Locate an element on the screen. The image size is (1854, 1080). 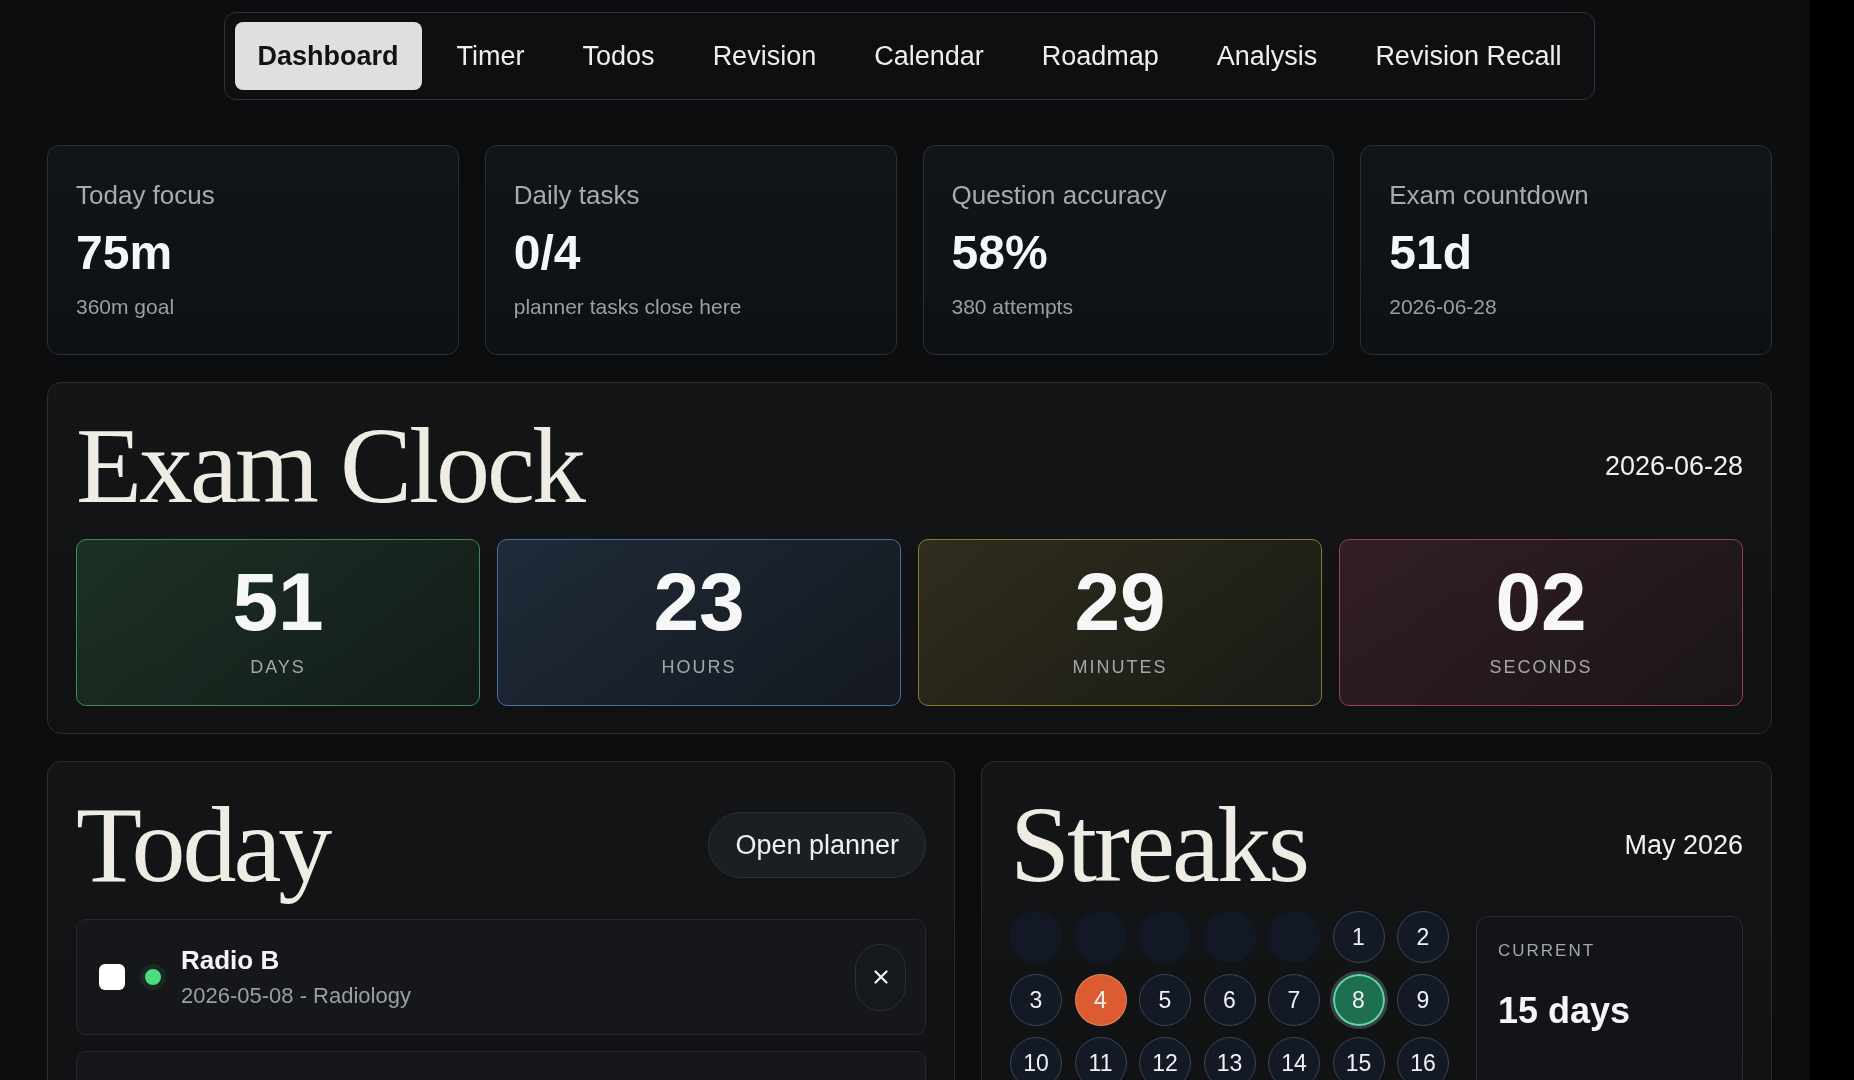
countdown-value: 23 is located at coordinates (699, 602).